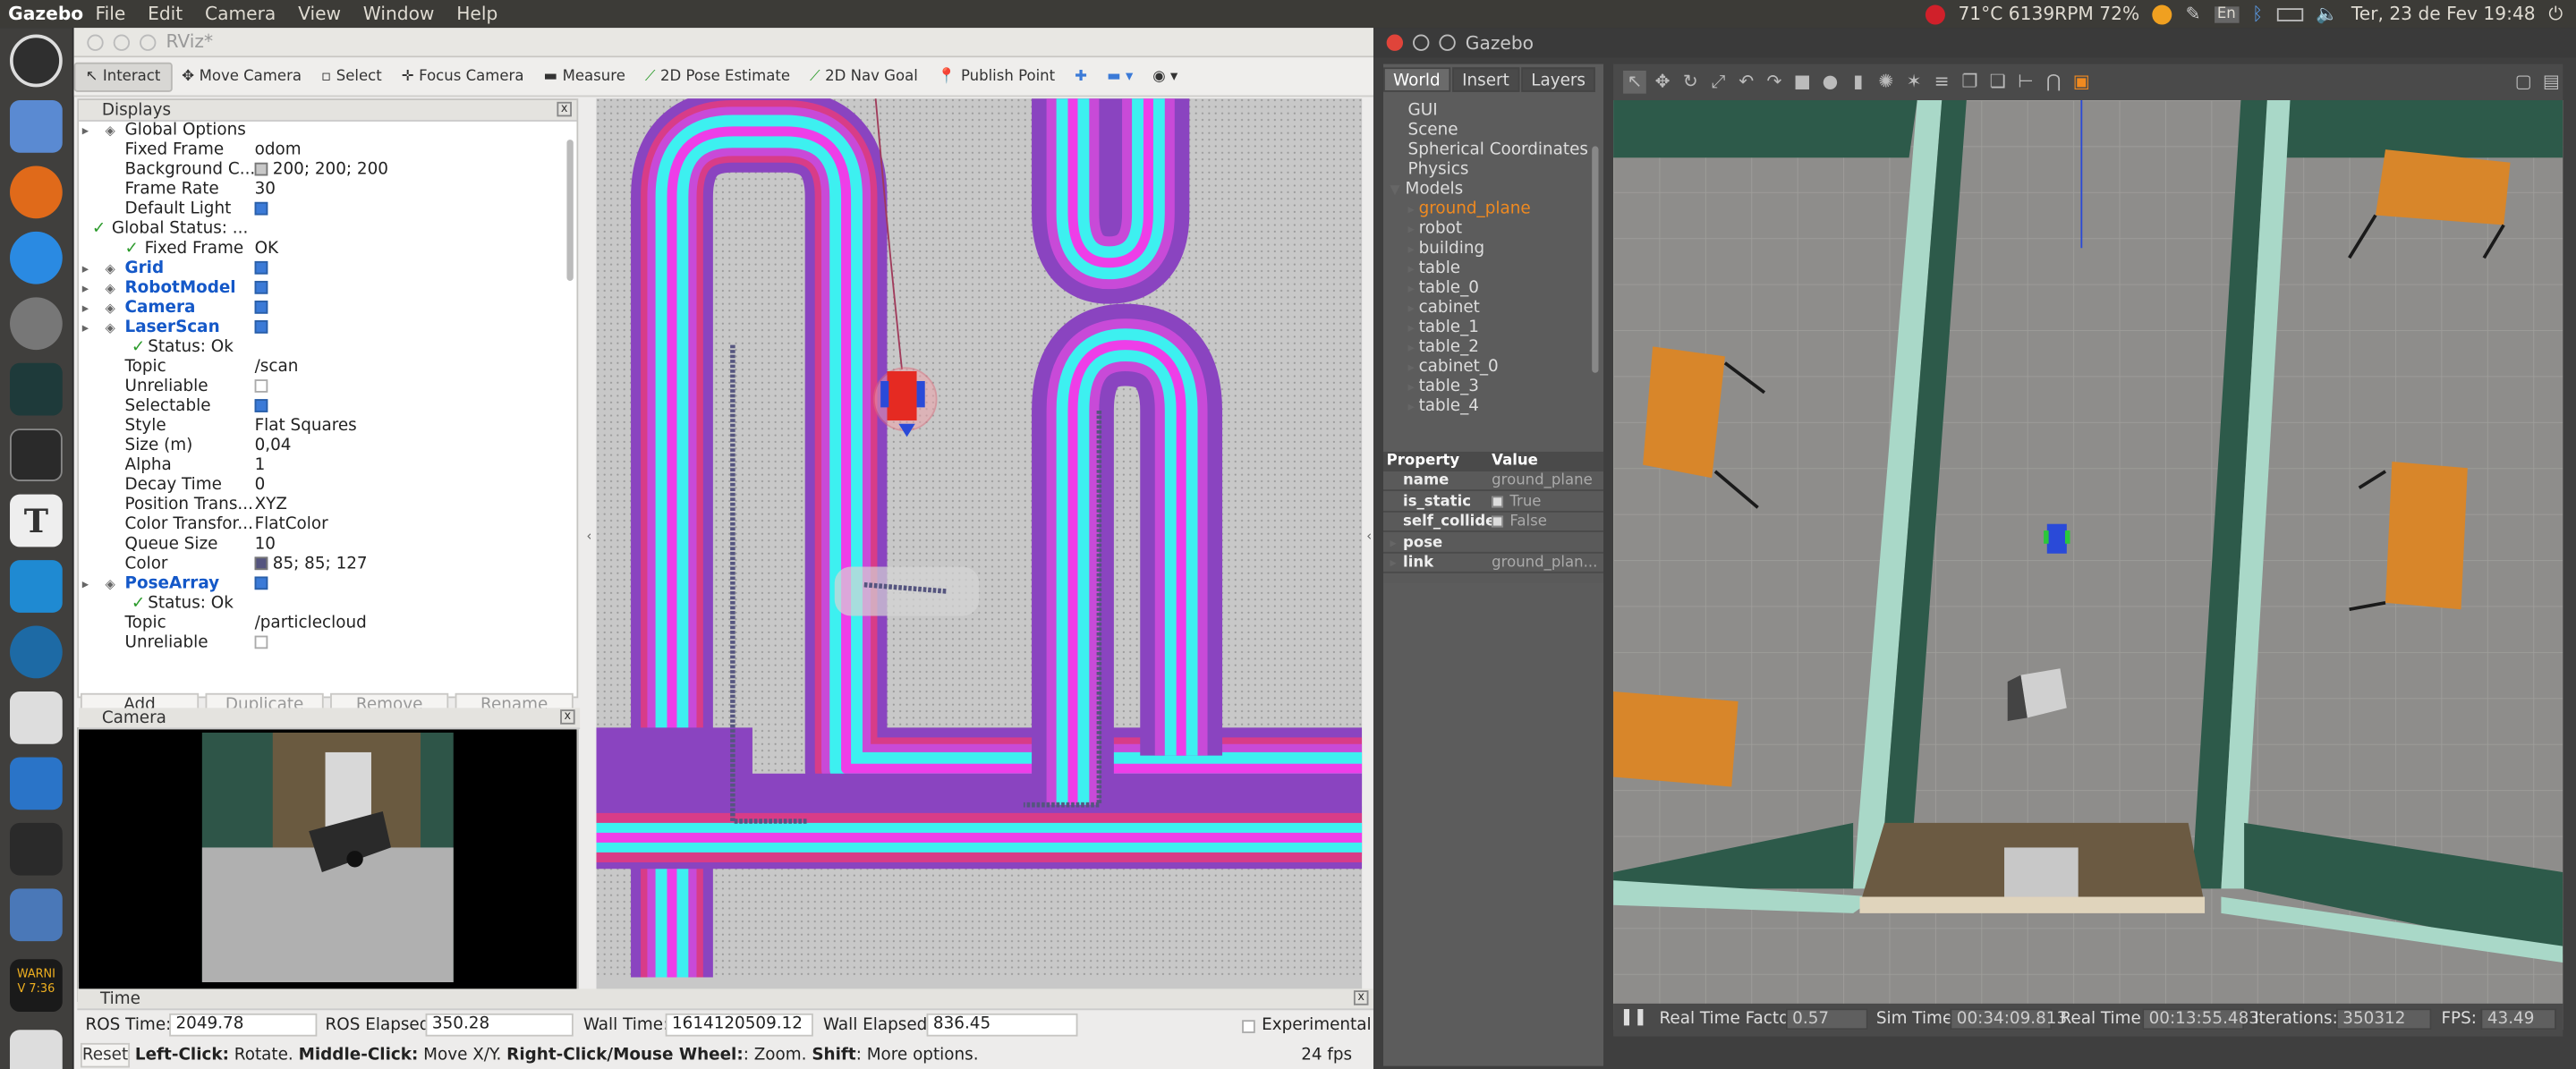 The height and width of the screenshot is (1069, 2576). What do you see at coordinates (1935, 14) in the screenshot?
I see `record-indicator-icon` at bounding box center [1935, 14].